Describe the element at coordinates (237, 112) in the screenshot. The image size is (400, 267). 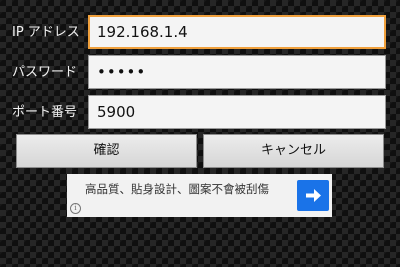
I see `port-input: 5900` at that location.